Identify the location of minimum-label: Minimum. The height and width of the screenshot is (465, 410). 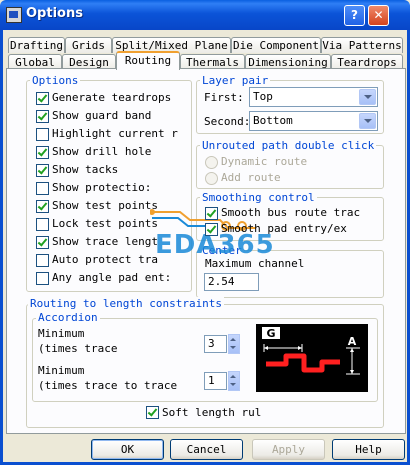
(61, 333).